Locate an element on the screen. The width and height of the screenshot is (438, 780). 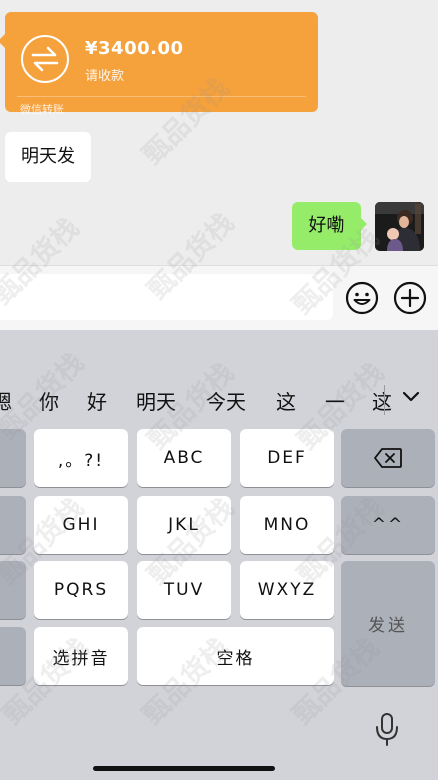
chevron-down-icon is located at coordinates (411, 397).